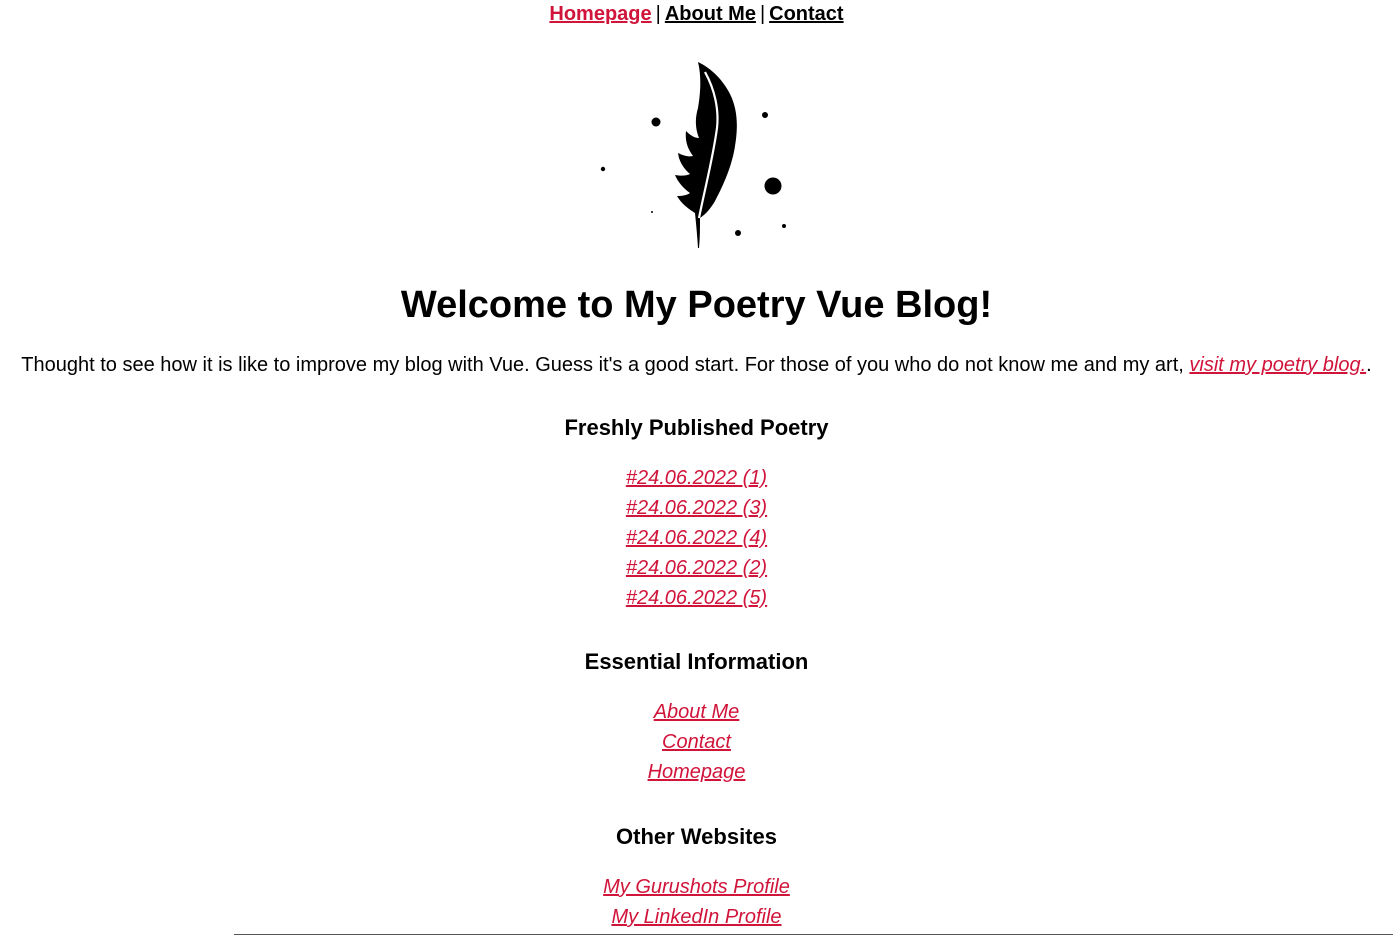 This screenshot has height=936, width=1393. I want to click on list-item: My LinkedIn Profile, so click(696, 917).